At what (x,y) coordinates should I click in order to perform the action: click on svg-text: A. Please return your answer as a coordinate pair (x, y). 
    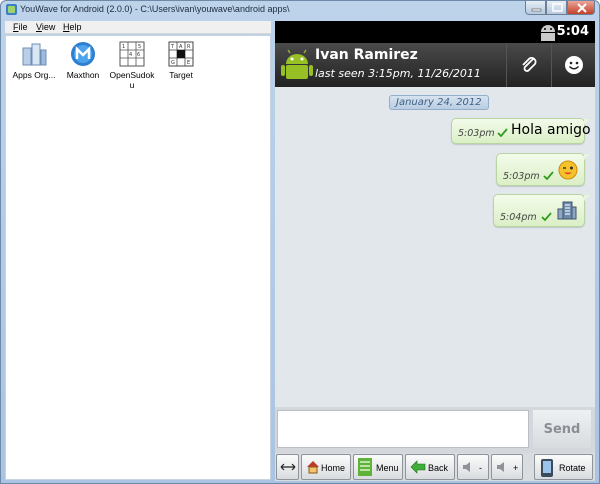
    Looking at the image, I should click on (181, 47).